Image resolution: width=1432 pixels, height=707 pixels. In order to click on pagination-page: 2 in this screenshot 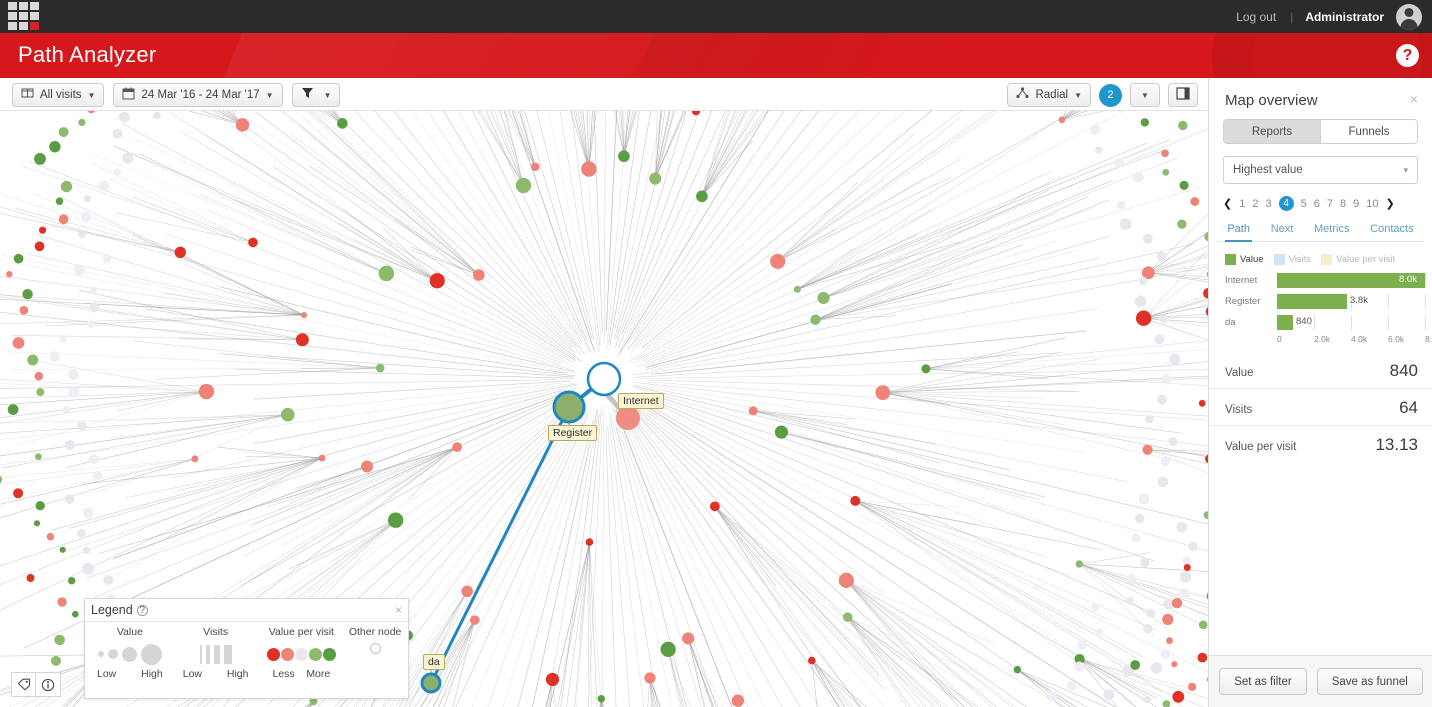, I will do `click(1255, 204)`.